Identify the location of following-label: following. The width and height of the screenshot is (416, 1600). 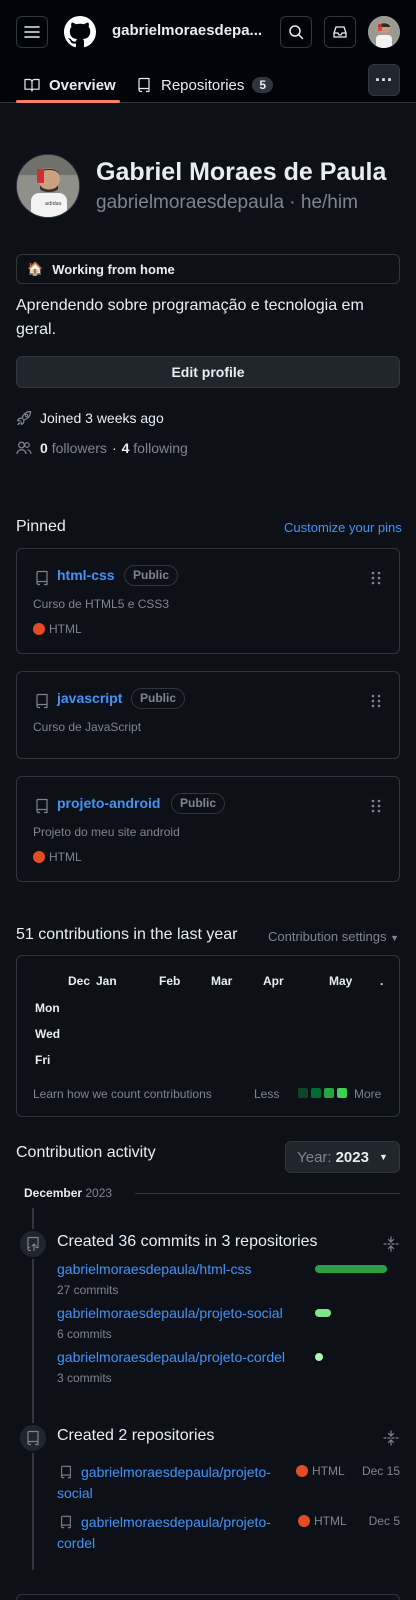
(160, 448).